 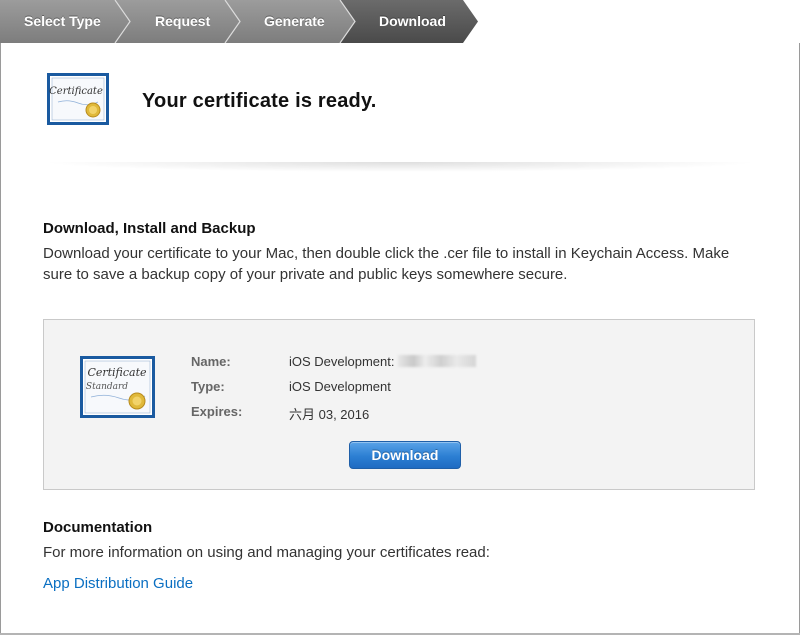 What do you see at coordinates (329, 414) in the screenshot?
I see `expires-value: 六月 03, 2016` at bounding box center [329, 414].